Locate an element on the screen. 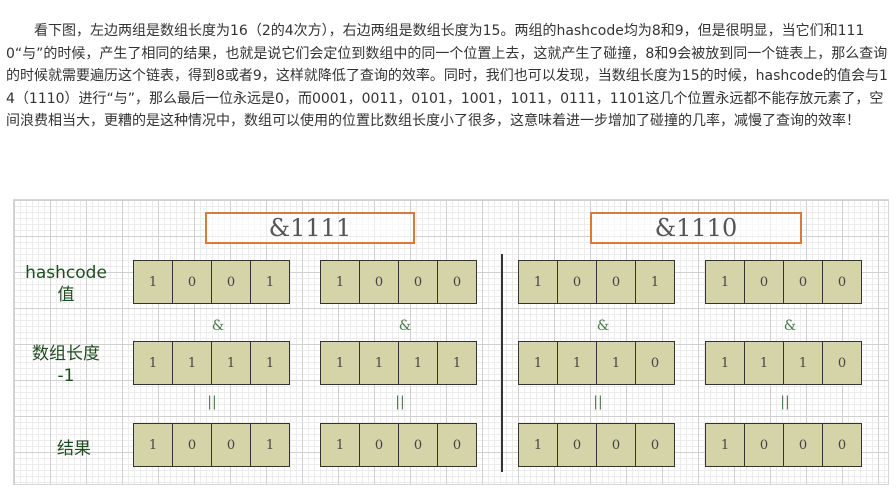 The width and height of the screenshot is (896, 490). hashcode-label-line1: hashcode is located at coordinates (66, 273).